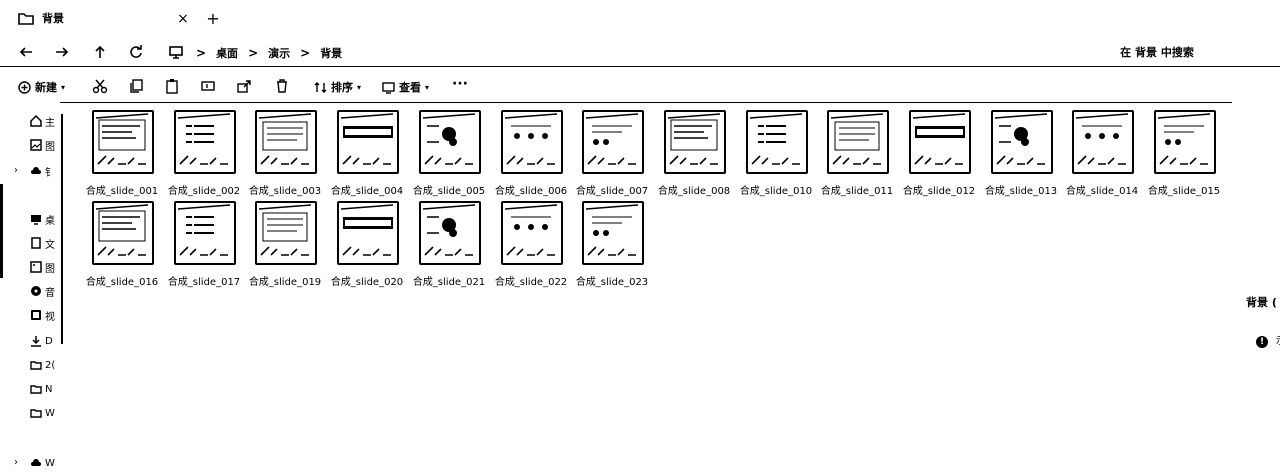  I want to click on sidebar-item: 主, so click(44, 121).